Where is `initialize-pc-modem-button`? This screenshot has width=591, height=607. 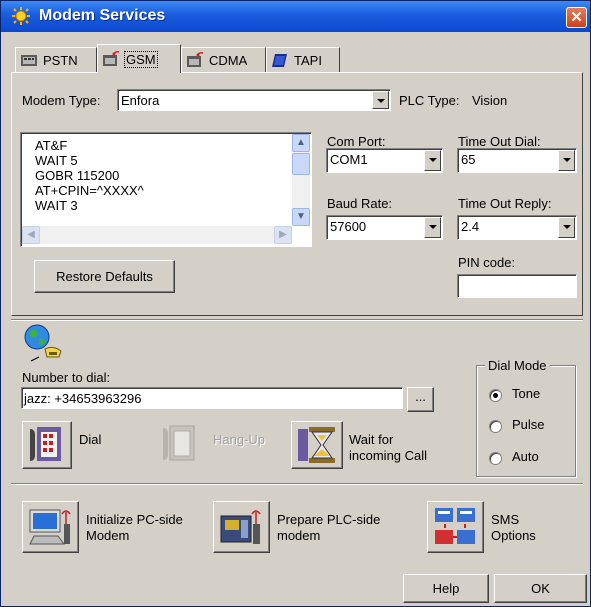 initialize-pc-modem-button is located at coordinates (50, 527).